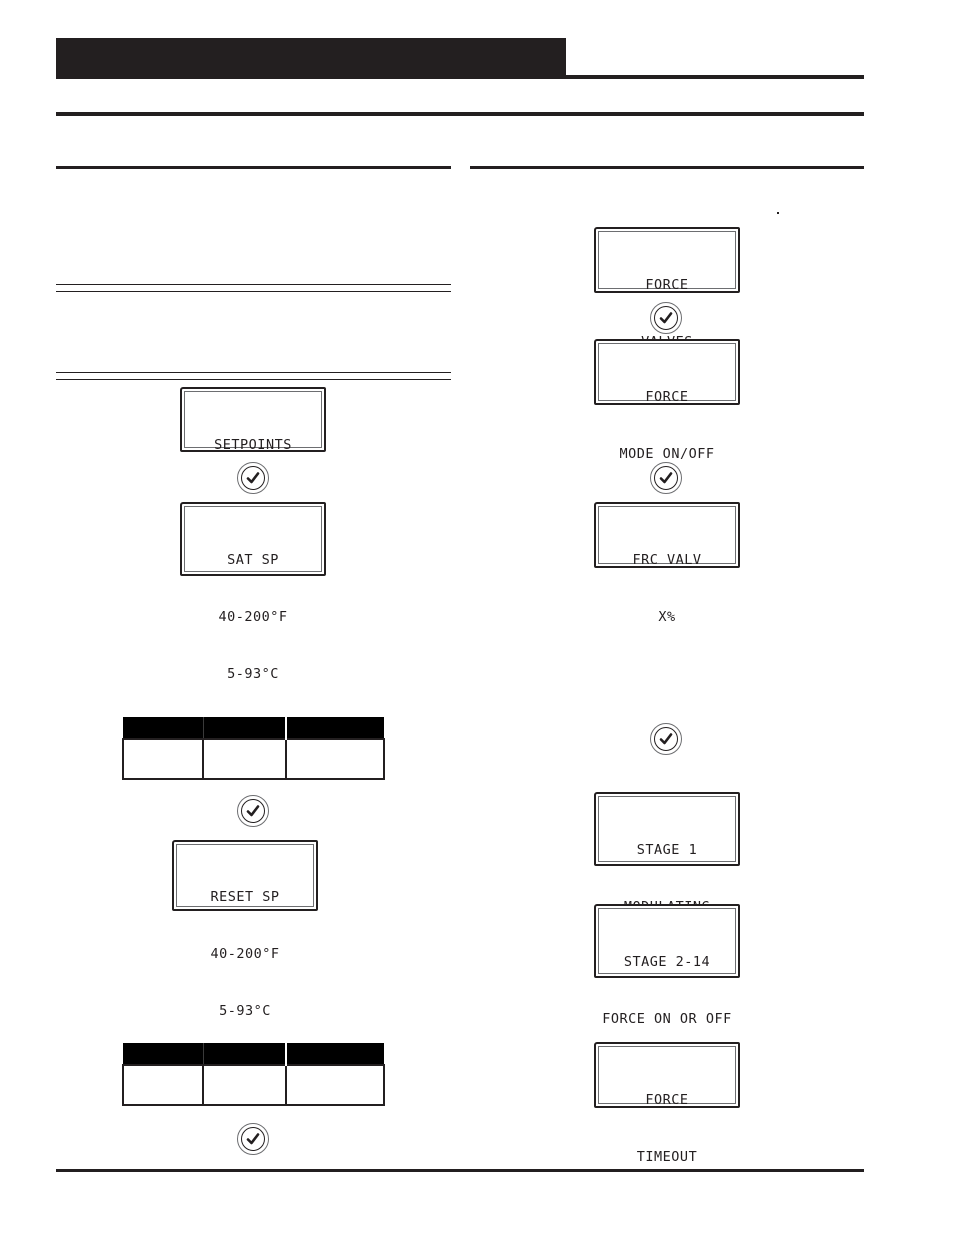 The height and width of the screenshot is (1235, 954). Describe the element at coordinates (253, 376) in the screenshot. I see `note-bottom-rule` at that location.